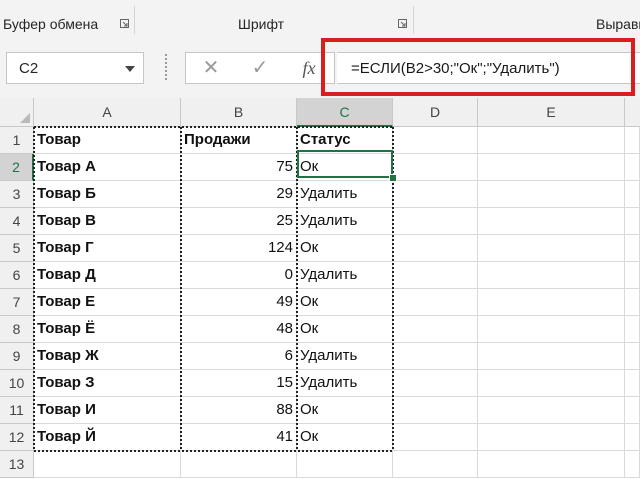 The height and width of the screenshot is (479, 640). I want to click on cell-E1, so click(551, 140).